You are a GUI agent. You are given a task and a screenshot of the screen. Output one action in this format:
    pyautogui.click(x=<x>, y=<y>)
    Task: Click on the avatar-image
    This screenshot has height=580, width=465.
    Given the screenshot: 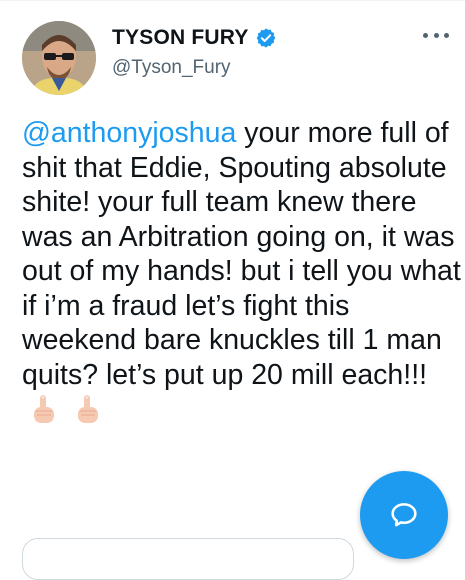 What is the action you would take?
    pyautogui.click(x=59, y=58)
    